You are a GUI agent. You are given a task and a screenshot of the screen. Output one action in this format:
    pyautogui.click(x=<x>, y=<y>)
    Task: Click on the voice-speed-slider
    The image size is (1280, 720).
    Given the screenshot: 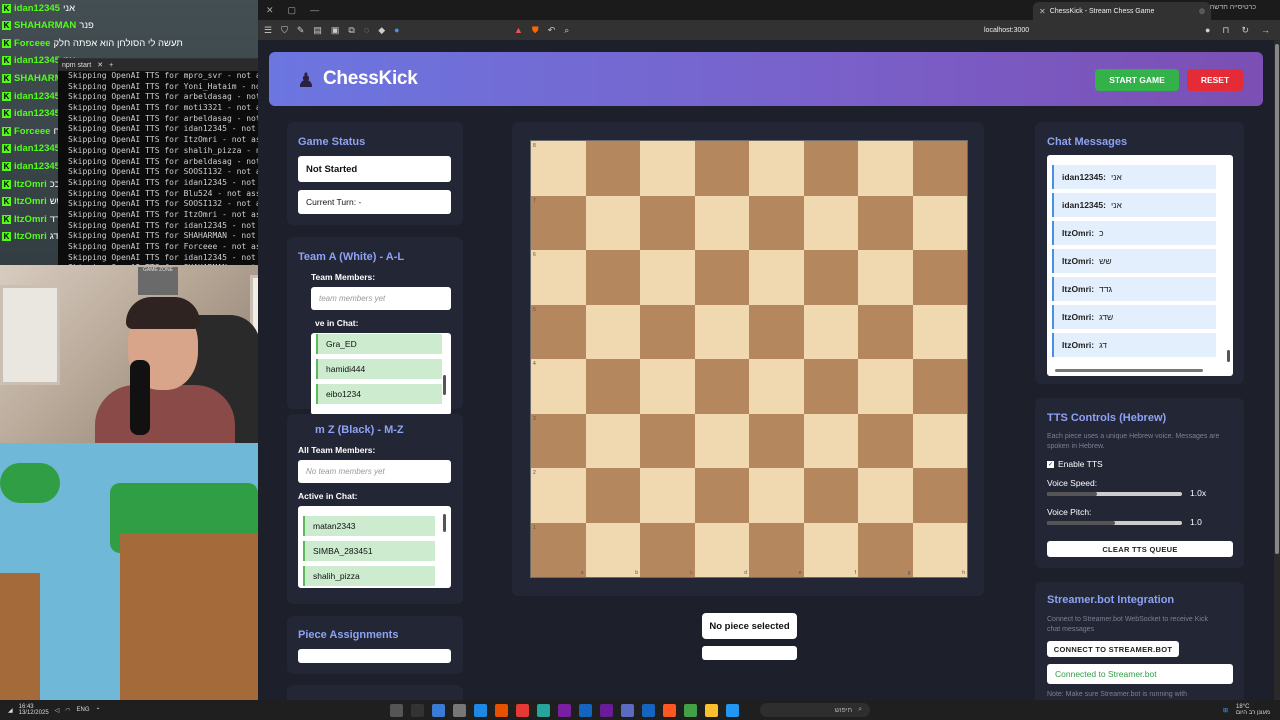 What is the action you would take?
    pyautogui.click(x=1114, y=494)
    